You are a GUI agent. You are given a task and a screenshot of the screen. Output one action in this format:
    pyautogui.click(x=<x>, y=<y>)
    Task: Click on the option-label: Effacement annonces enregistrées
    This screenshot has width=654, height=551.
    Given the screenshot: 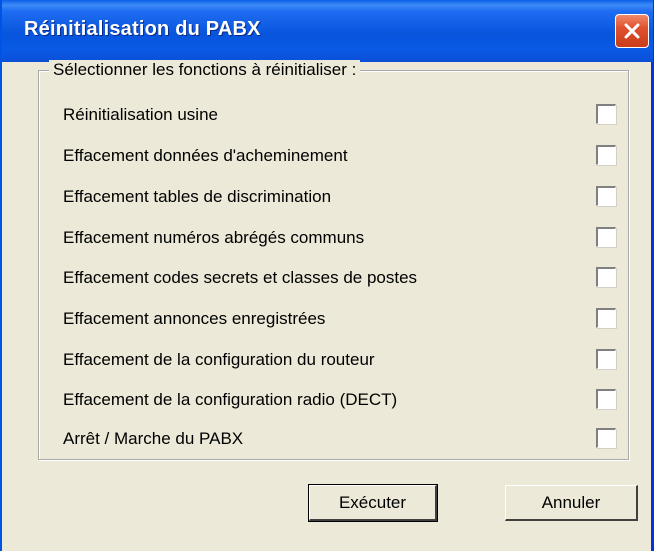 What is the action you would take?
    pyautogui.click(x=194, y=318)
    